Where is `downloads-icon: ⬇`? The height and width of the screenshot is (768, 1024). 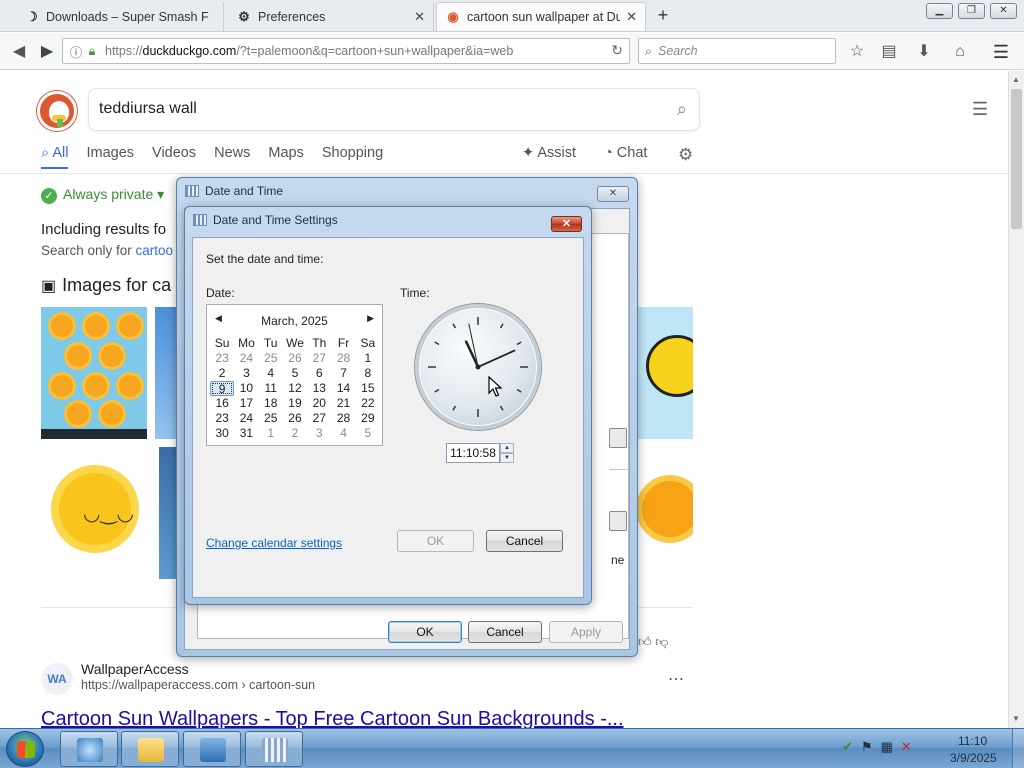
downloads-icon: ⬇ is located at coordinates (924, 52).